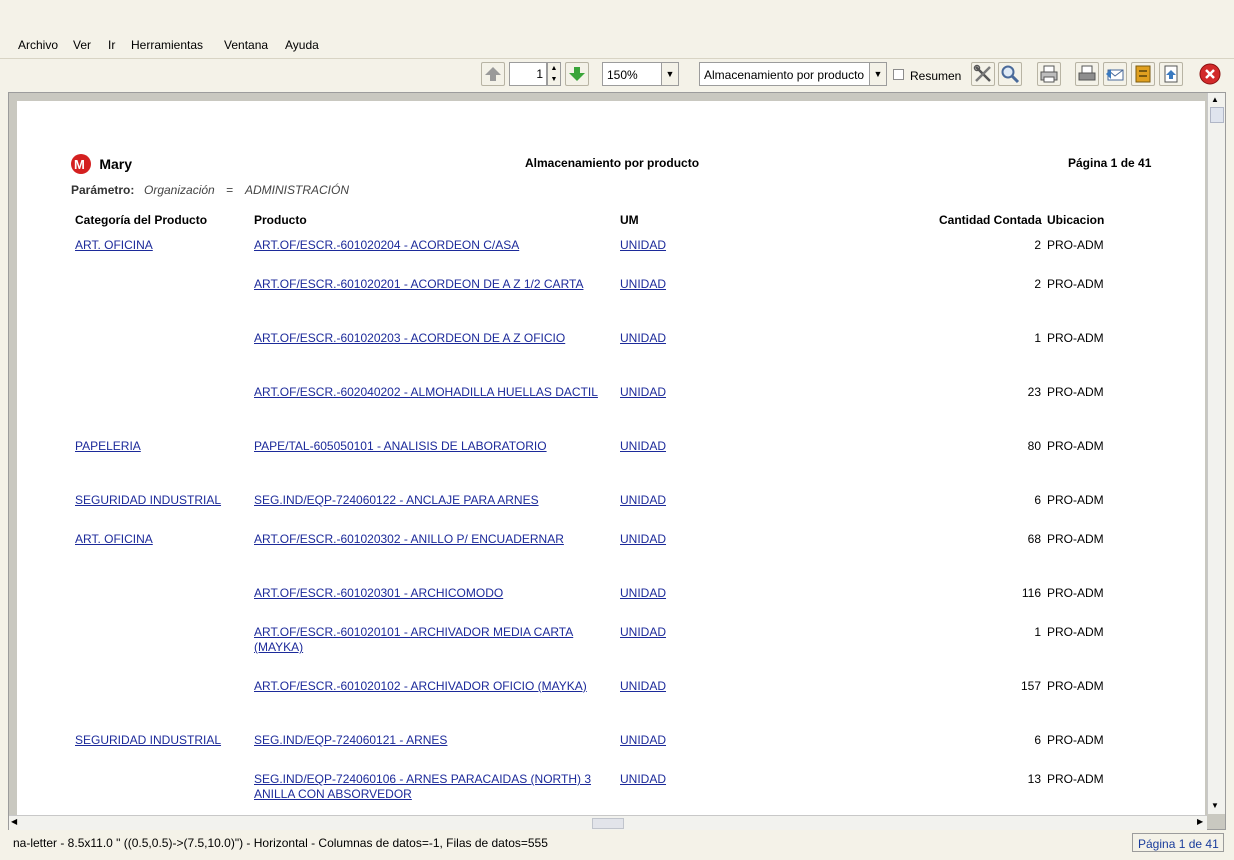  What do you see at coordinates (111, 45) in the screenshot?
I see `menu-ir: Ir` at bounding box center [111, 45].